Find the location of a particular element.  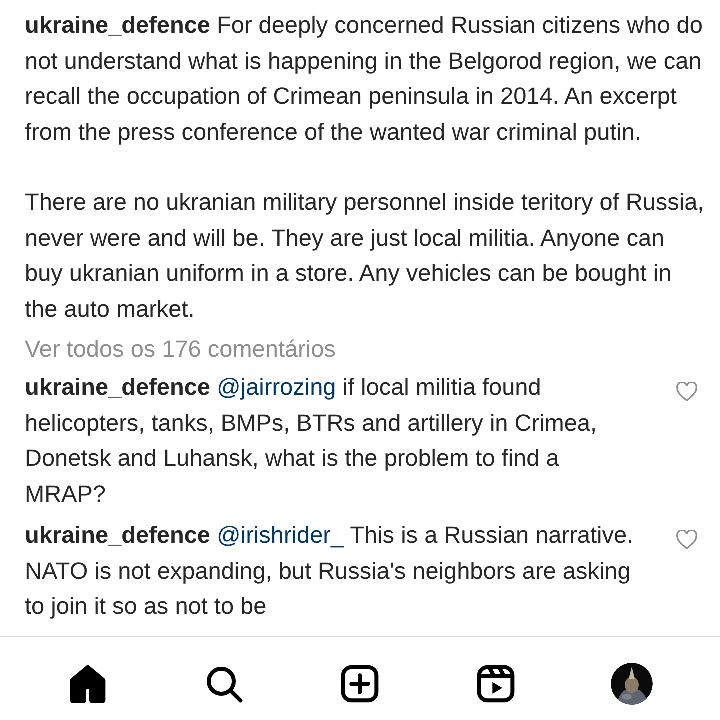

plus-icon is located at coordinates (360, 684).